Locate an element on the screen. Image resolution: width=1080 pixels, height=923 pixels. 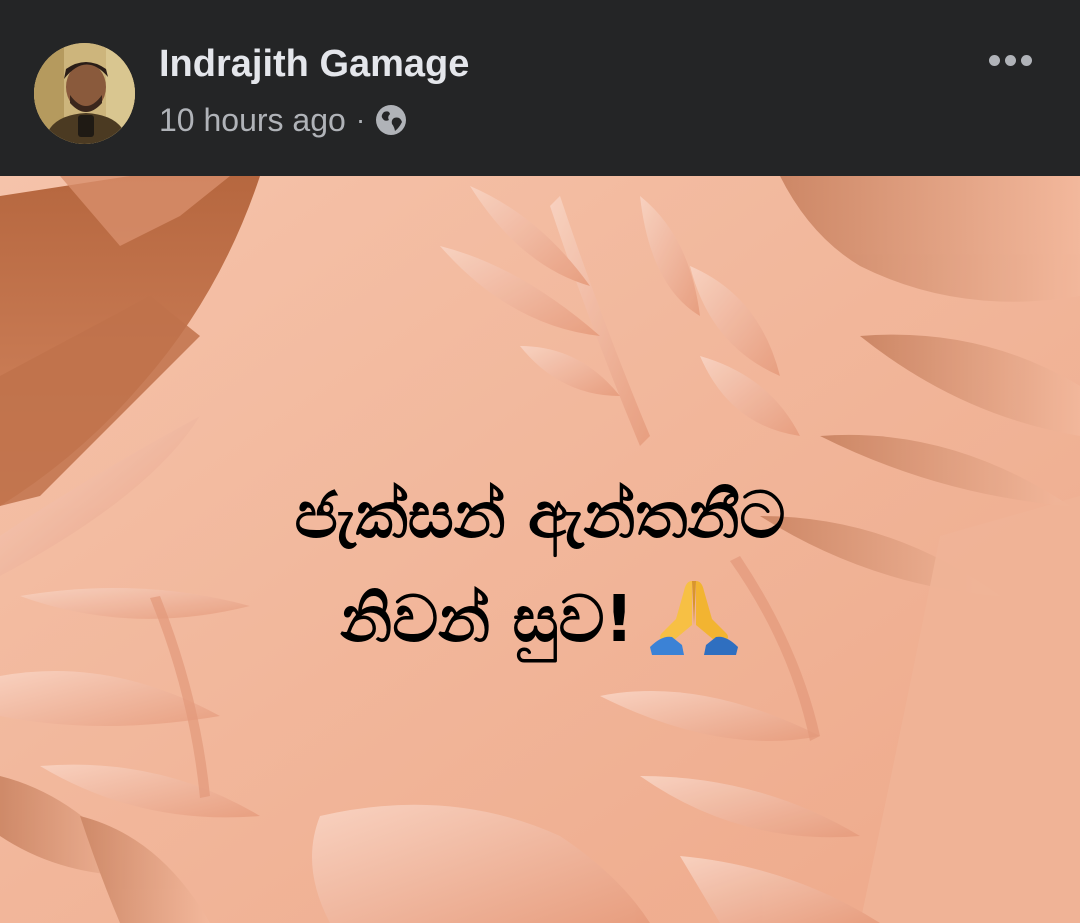
post-meta: 10 hours ago · is located at coordinates (283, 120).